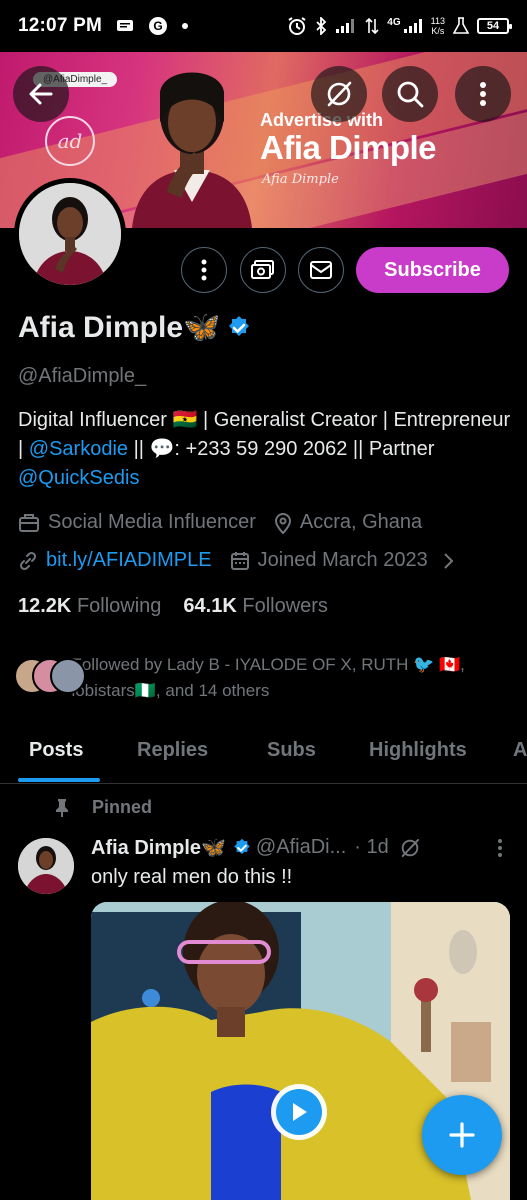 This screenshot has height=1200, width=527. Describe the element at coordinates (394, 22) in the screenshot. I see `network-type: 4G` at that location.